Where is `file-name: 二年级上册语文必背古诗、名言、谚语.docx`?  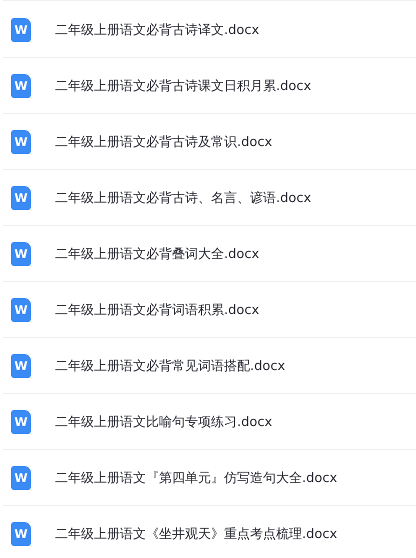
file-name: 二年级上册语文必背古诗、名言、谚语.docx is located at coordinates (183, 197).